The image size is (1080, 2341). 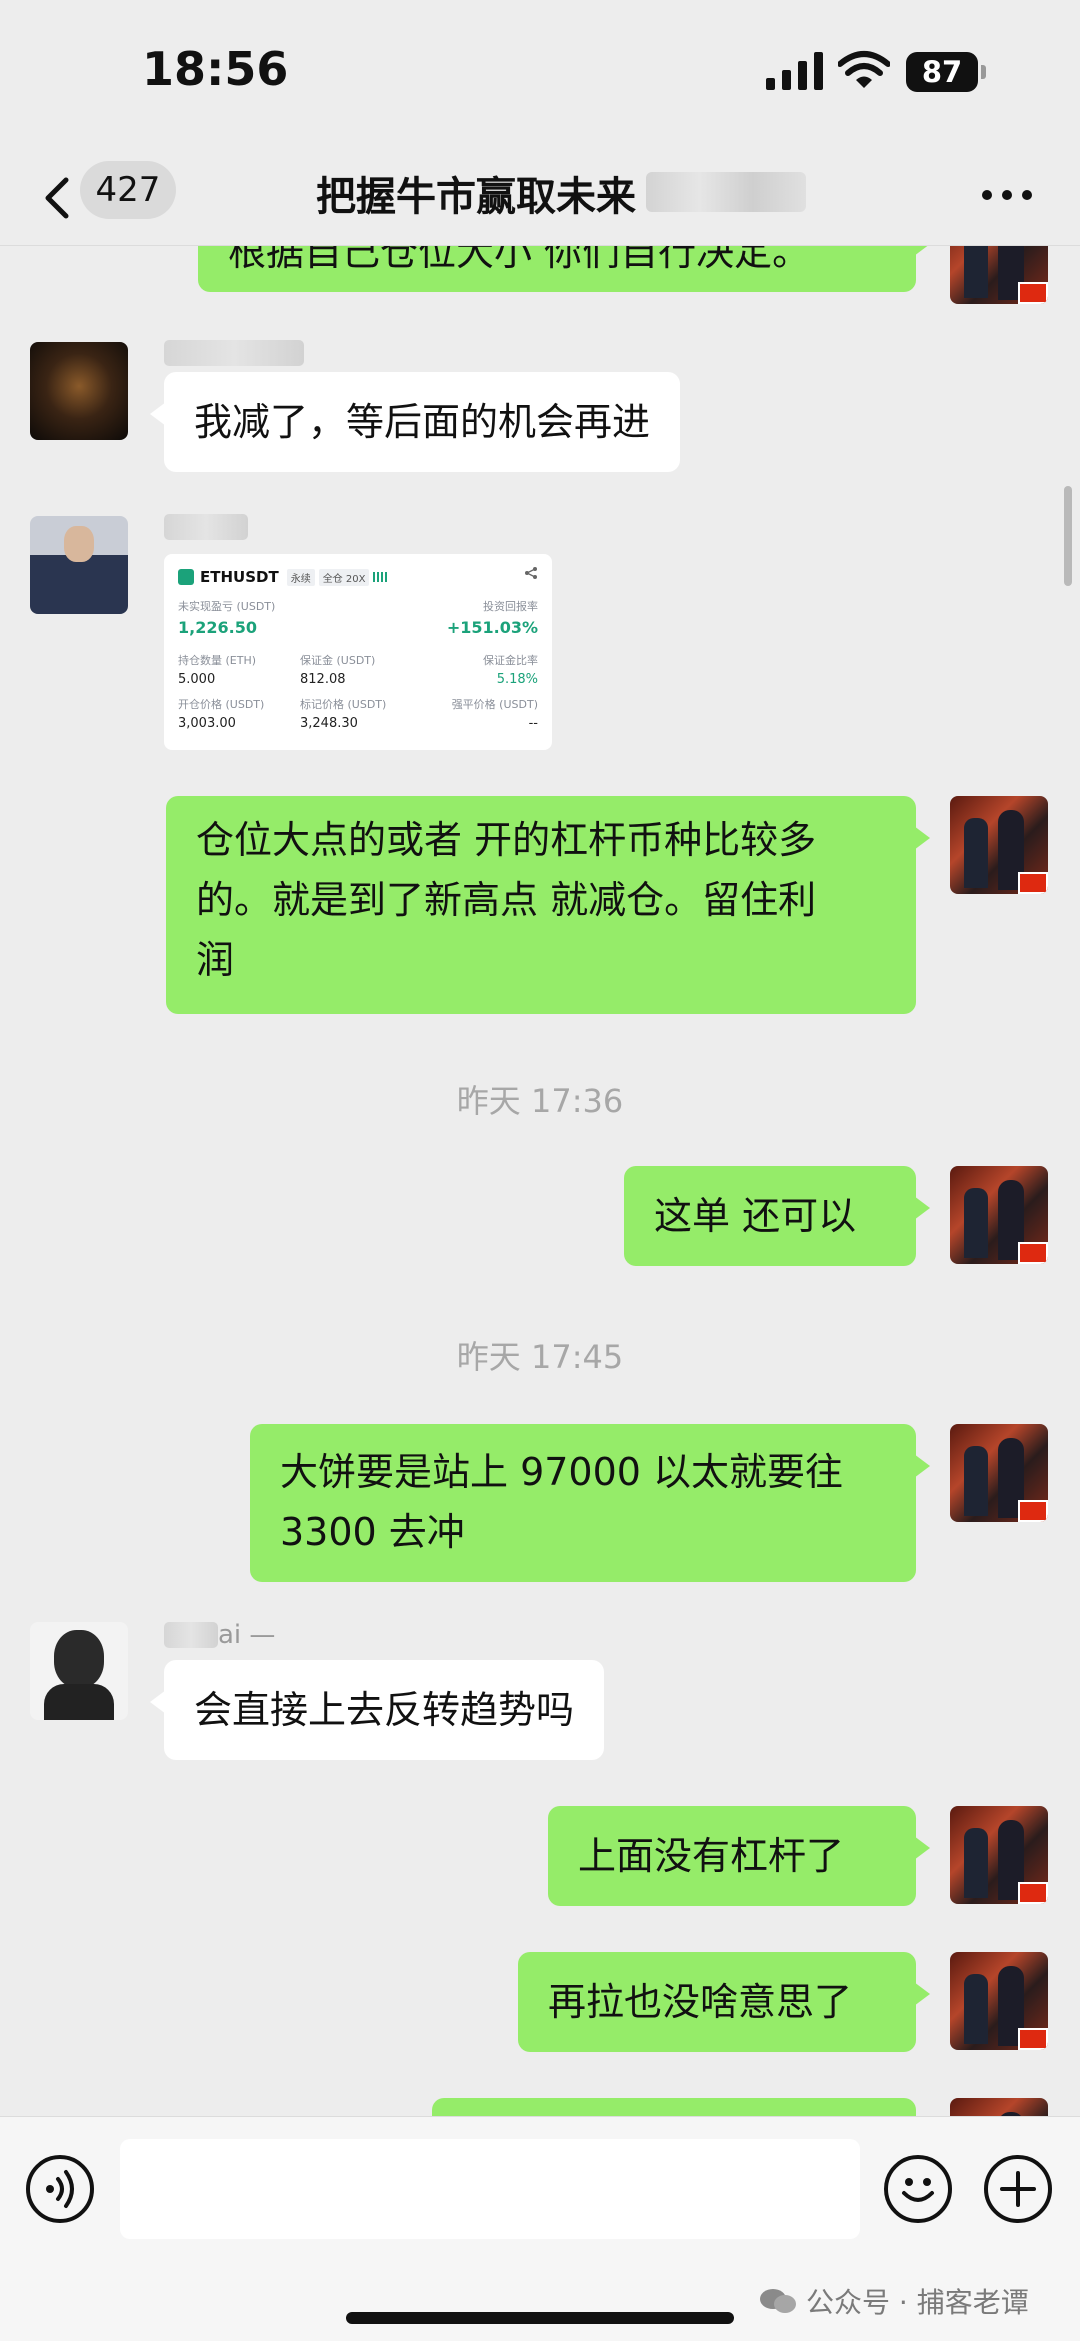 What do you see at coordinates (917, 2302) in the screenshot?
I see `watermark-text: 公众号 · 捕客老谭` at bounding box center [917, 2302].